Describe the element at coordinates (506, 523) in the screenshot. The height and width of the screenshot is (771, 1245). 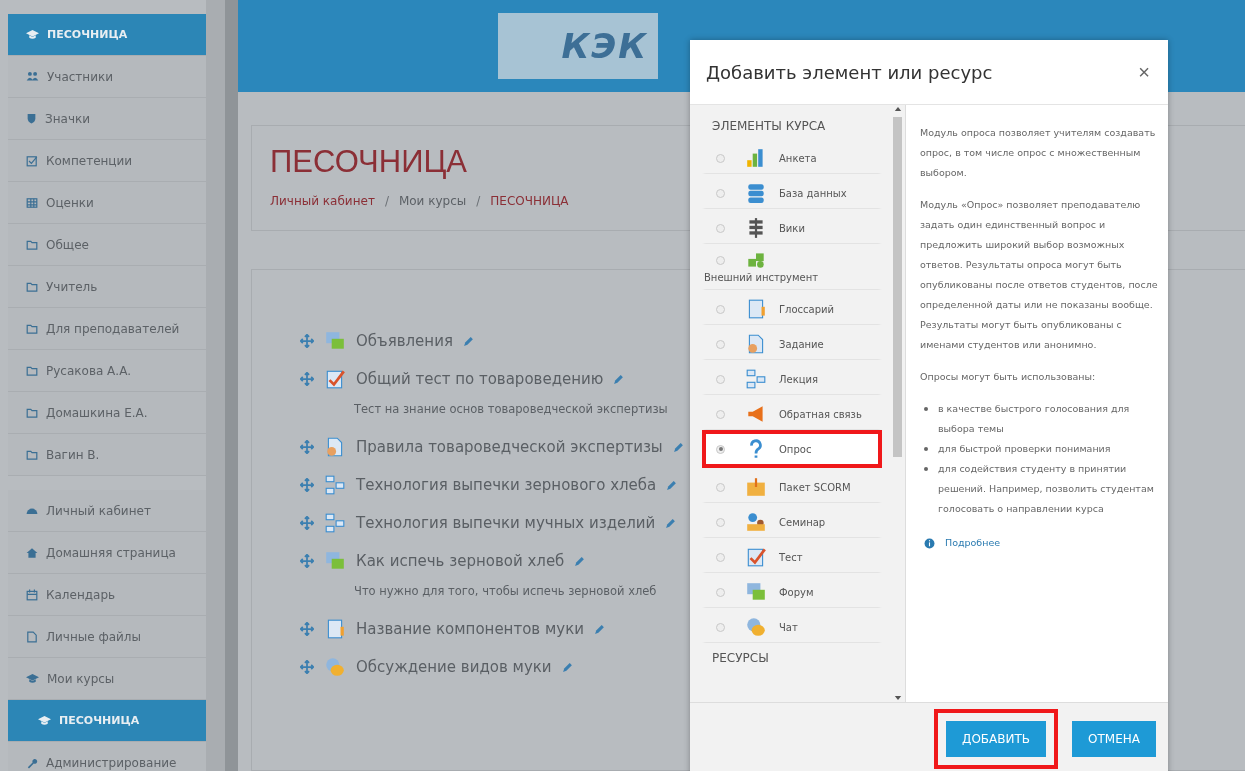
I see `activity-link: Технология выпечки мучных изделий` at that location.